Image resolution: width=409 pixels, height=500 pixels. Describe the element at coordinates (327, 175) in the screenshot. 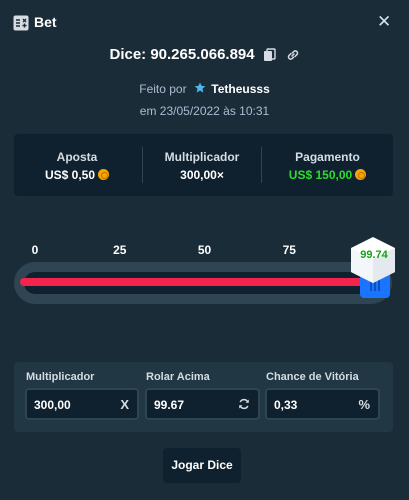

I see `payout-value: US$ 150,00` at that location.